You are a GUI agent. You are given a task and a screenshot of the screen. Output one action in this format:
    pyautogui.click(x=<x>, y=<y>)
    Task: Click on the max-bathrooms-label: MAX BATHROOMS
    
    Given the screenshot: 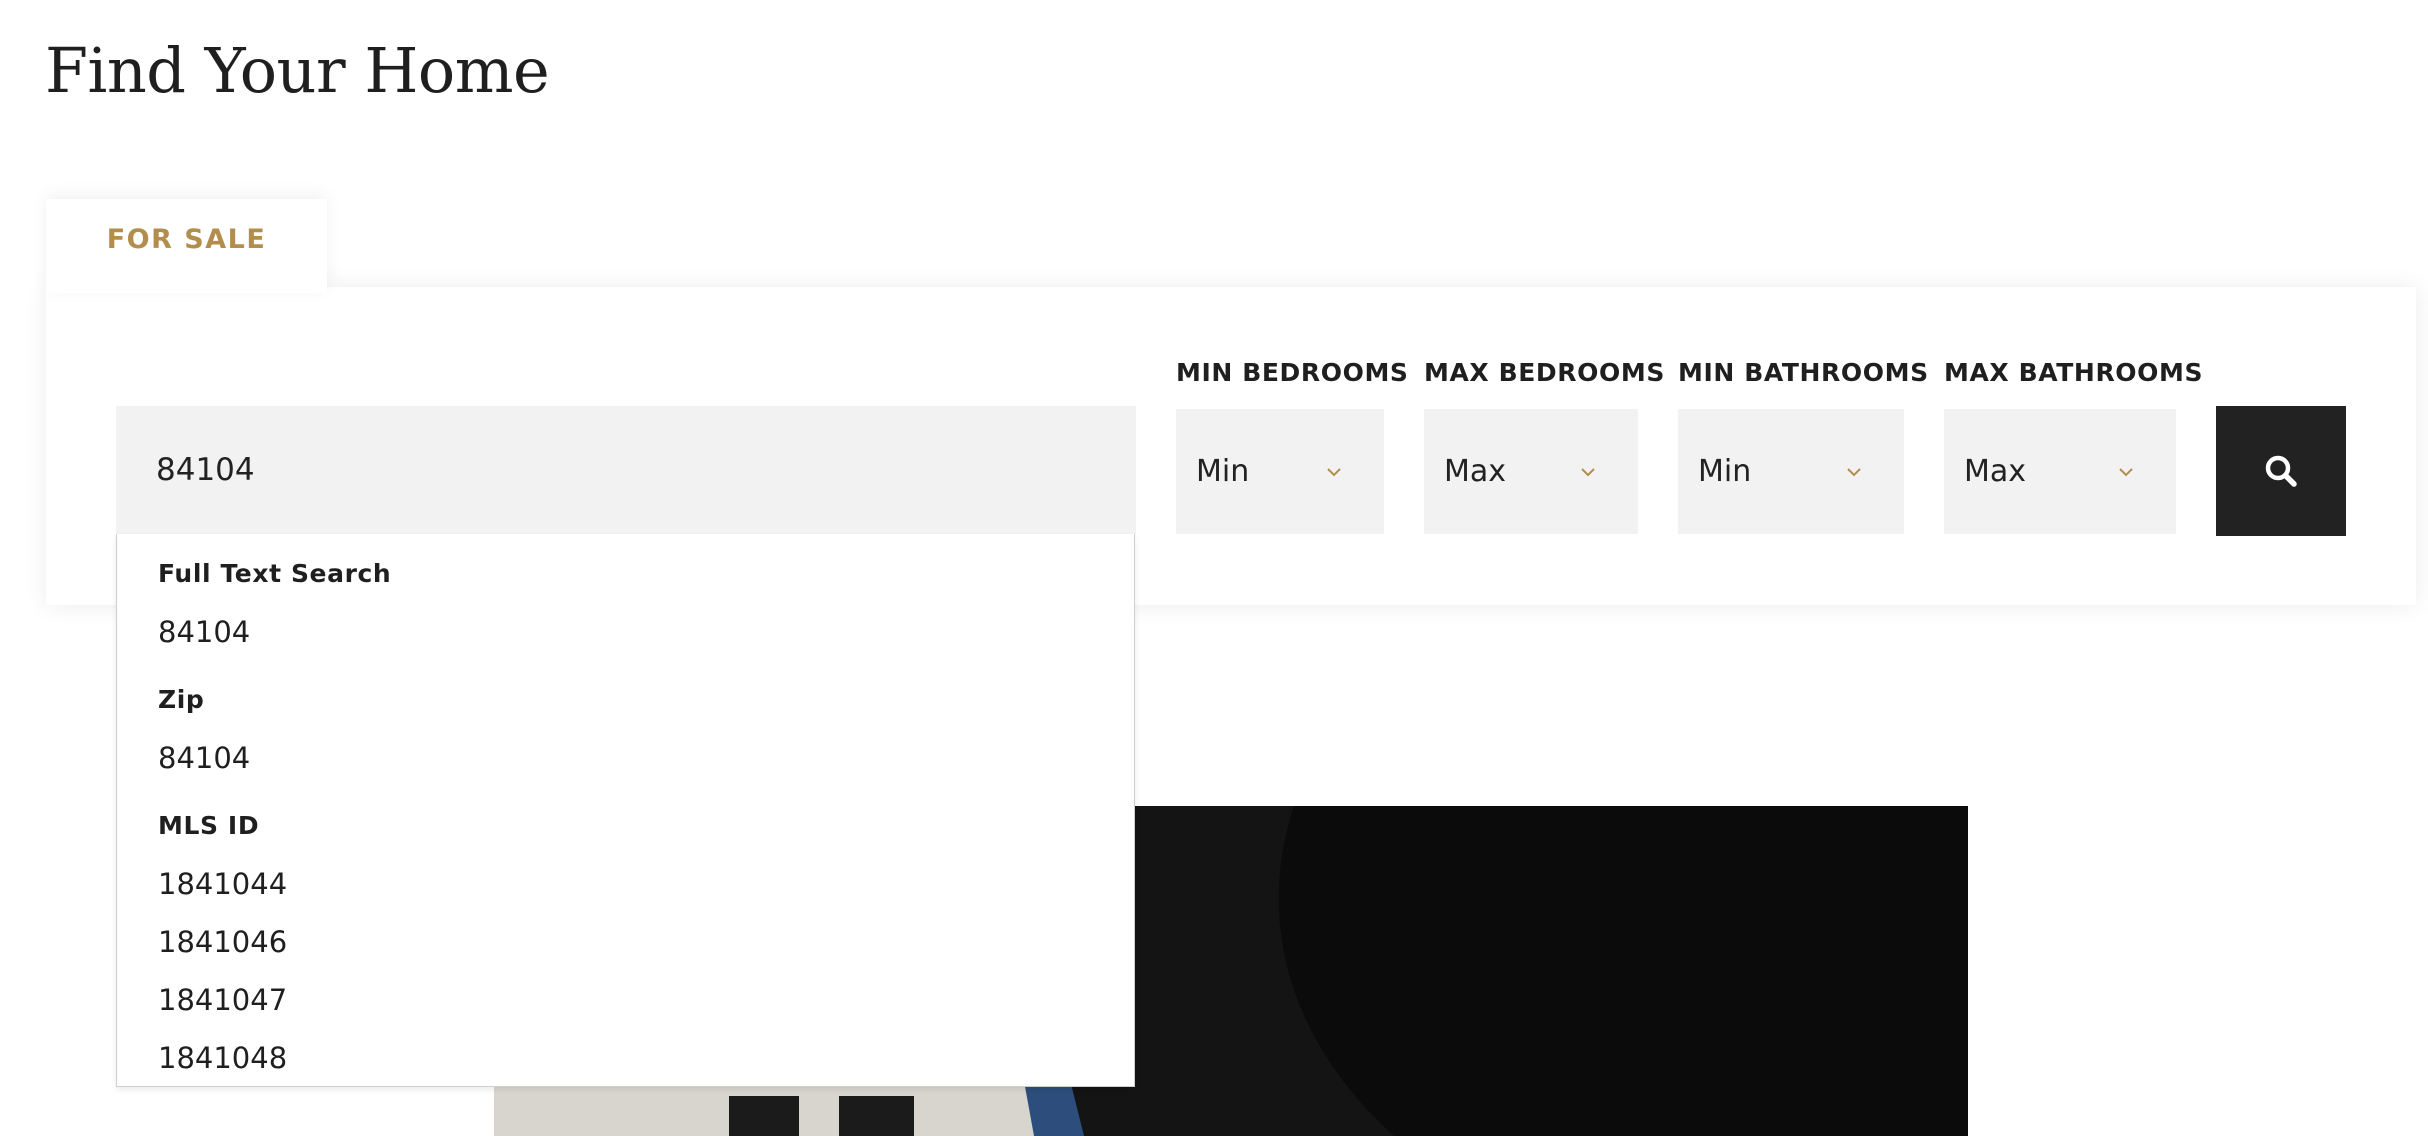 What is the action you would take?
    pyautogui.click(x=2074, y=372)
    